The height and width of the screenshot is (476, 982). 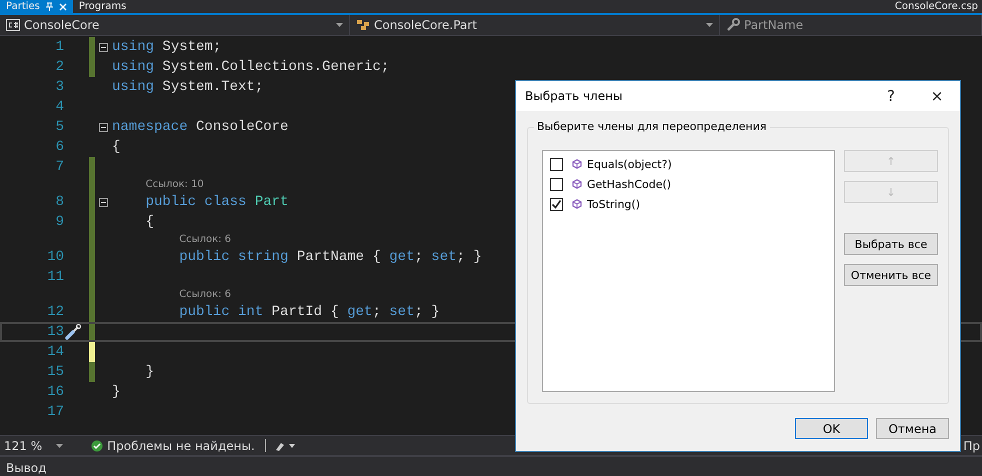 What do you see at coordinates (49, 6) in the screenshot?
I see `pin-icon` at bounding box center [49, 6].